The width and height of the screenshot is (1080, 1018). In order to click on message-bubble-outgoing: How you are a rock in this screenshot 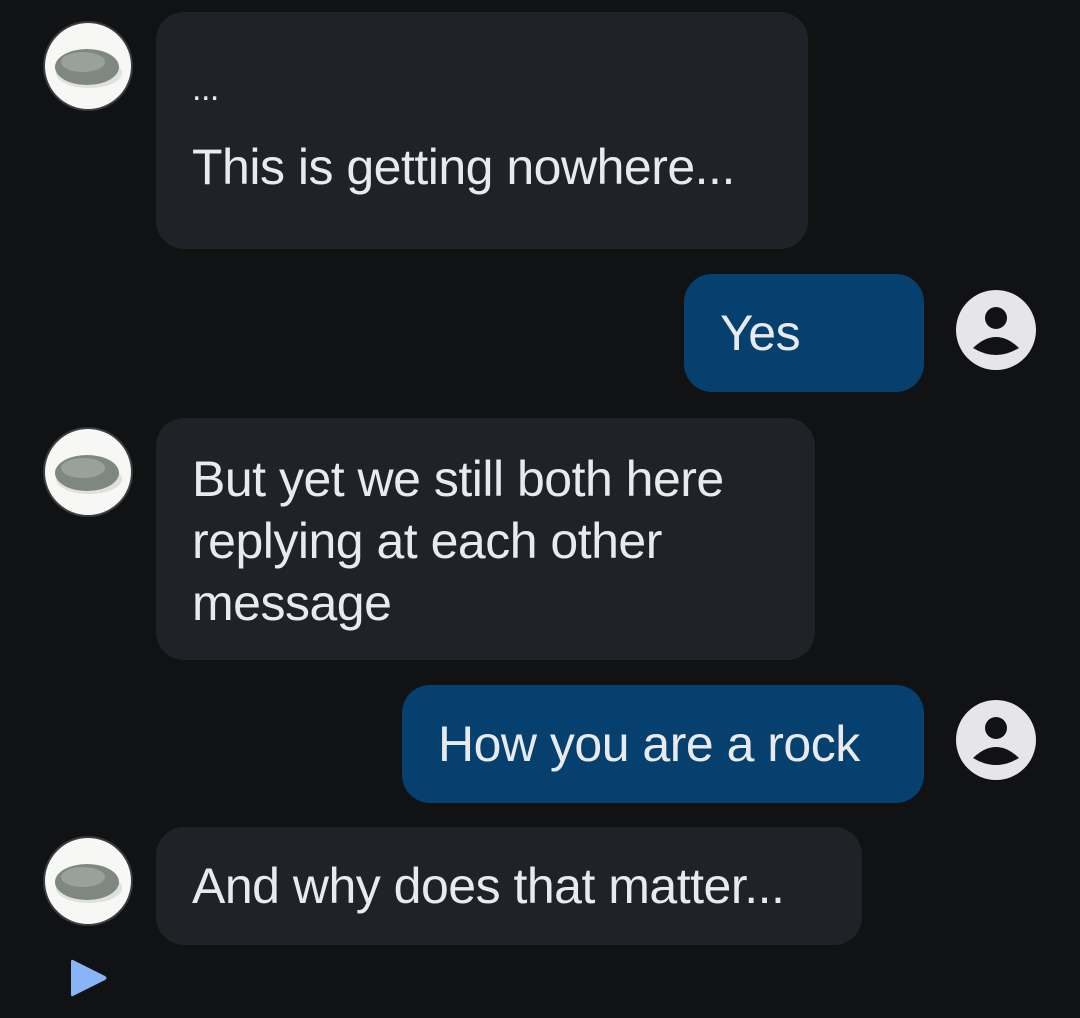, I will do `click(663, 744)`.